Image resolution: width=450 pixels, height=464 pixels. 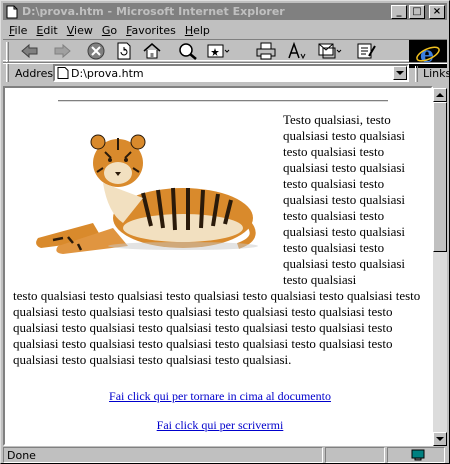 I want to click on close-icon: ×, so click(x=437, y=11).